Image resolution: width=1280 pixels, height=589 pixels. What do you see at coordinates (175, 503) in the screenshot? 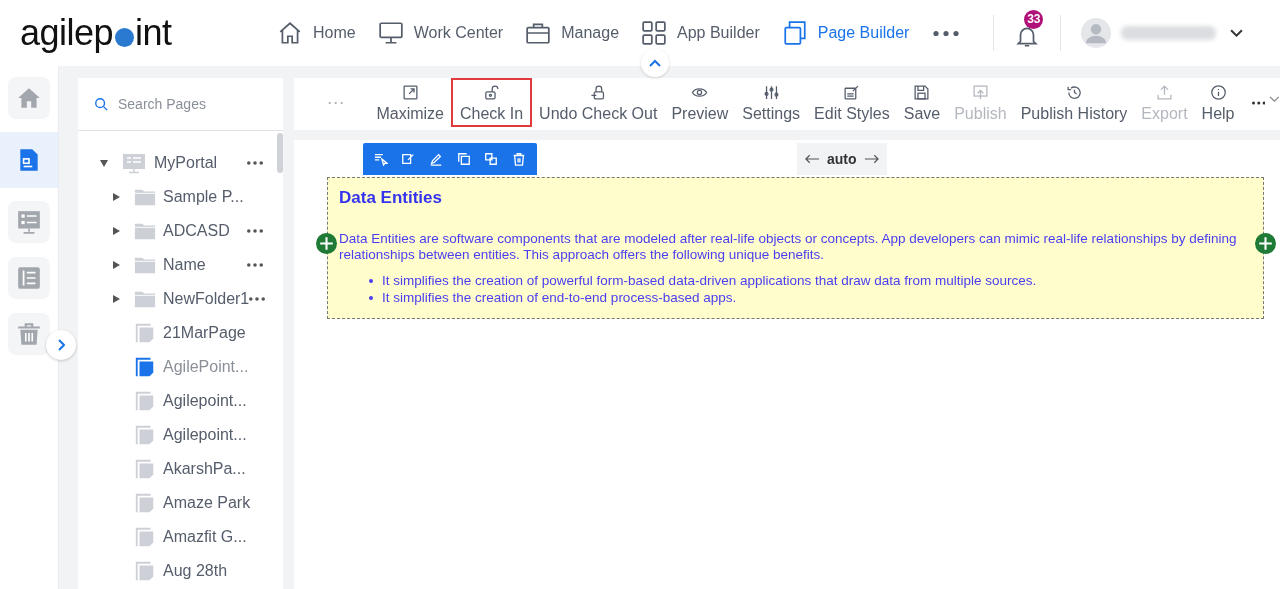
I see `tree-item: Amaze Park` at bounding box center [175, 503].